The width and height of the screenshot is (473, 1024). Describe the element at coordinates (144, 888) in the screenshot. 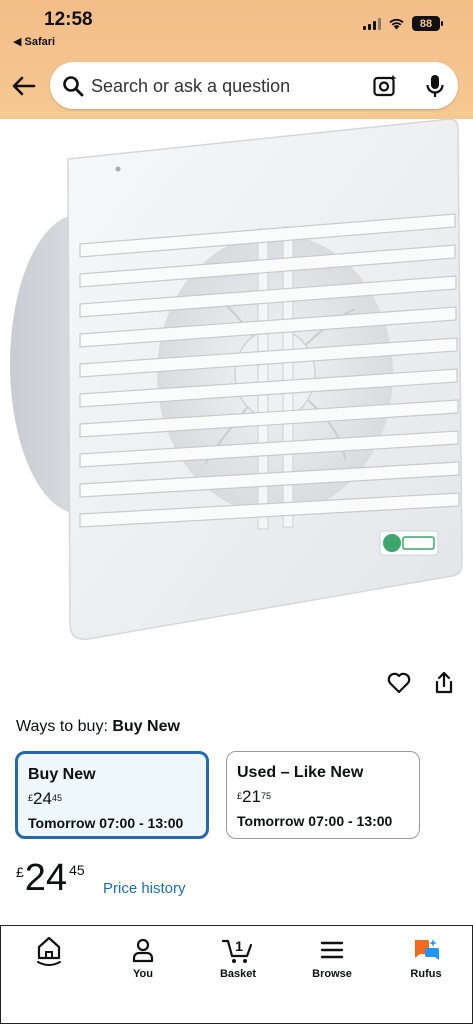

I see `price-history-link: Price history` at that location.